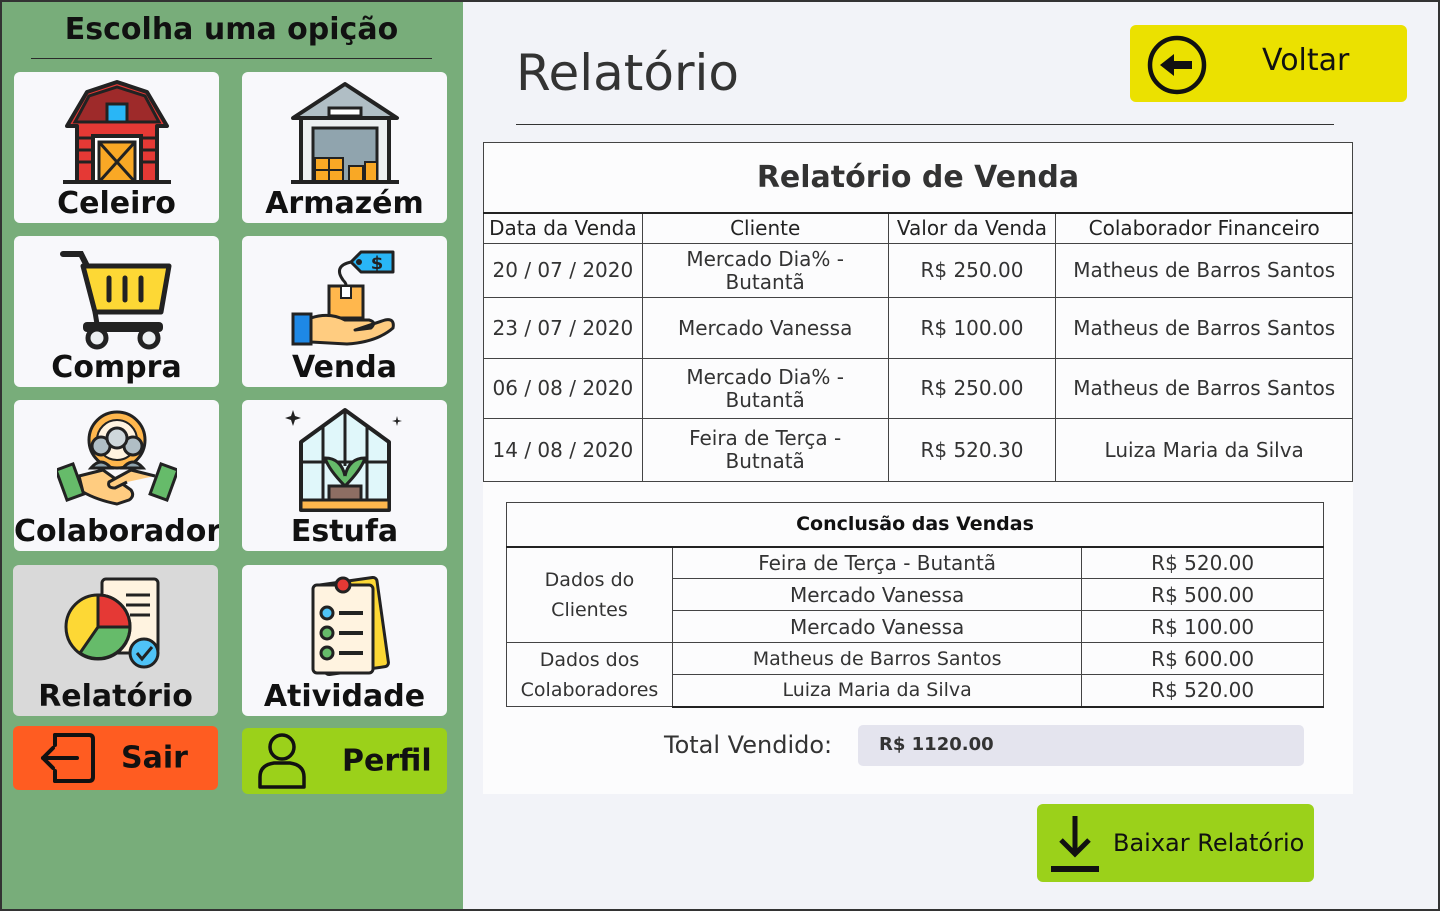 The width and height of the screenshot is (1440, 911). Describe the element at coordinates (344, 203) in the screenshot. I see `menu-item-label: Armazém` at that location.